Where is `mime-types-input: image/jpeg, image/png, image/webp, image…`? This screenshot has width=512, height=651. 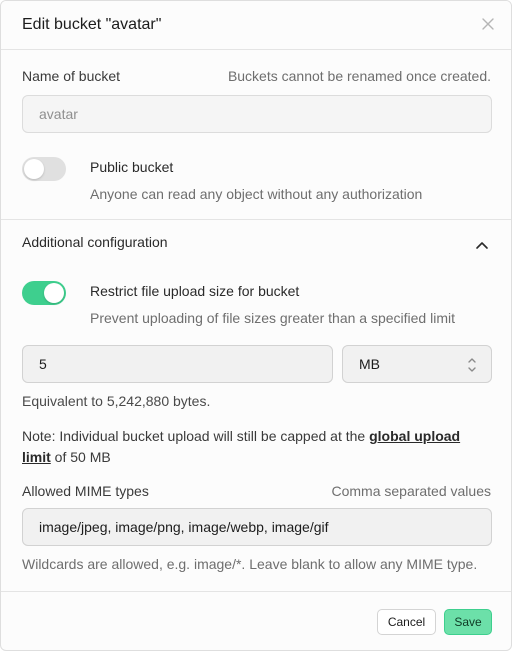
mime-types-input: image/jpeg, image/png, image/webp, image… is located at coordinates (257, 527).